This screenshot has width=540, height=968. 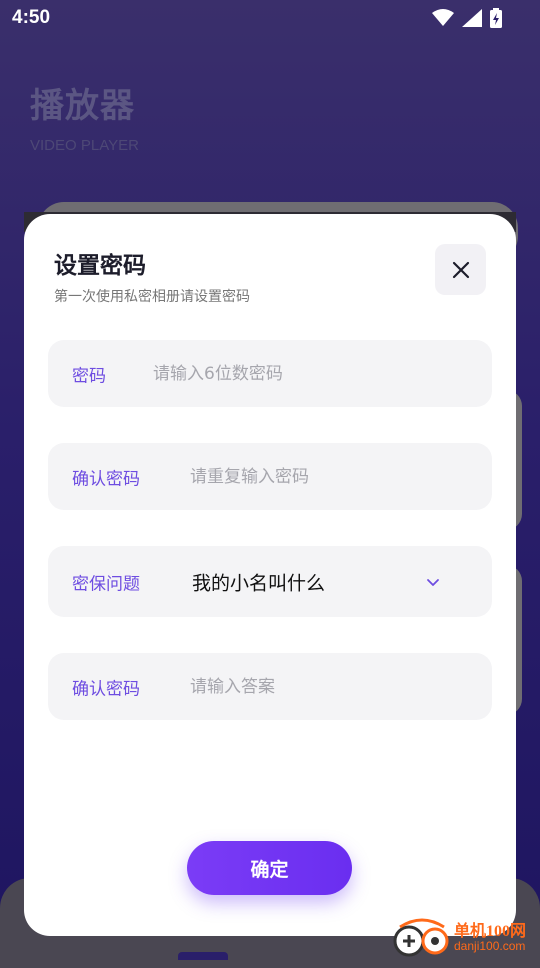 I want to click on security-answer-field: 确认密码, so click(x=270, y=686).